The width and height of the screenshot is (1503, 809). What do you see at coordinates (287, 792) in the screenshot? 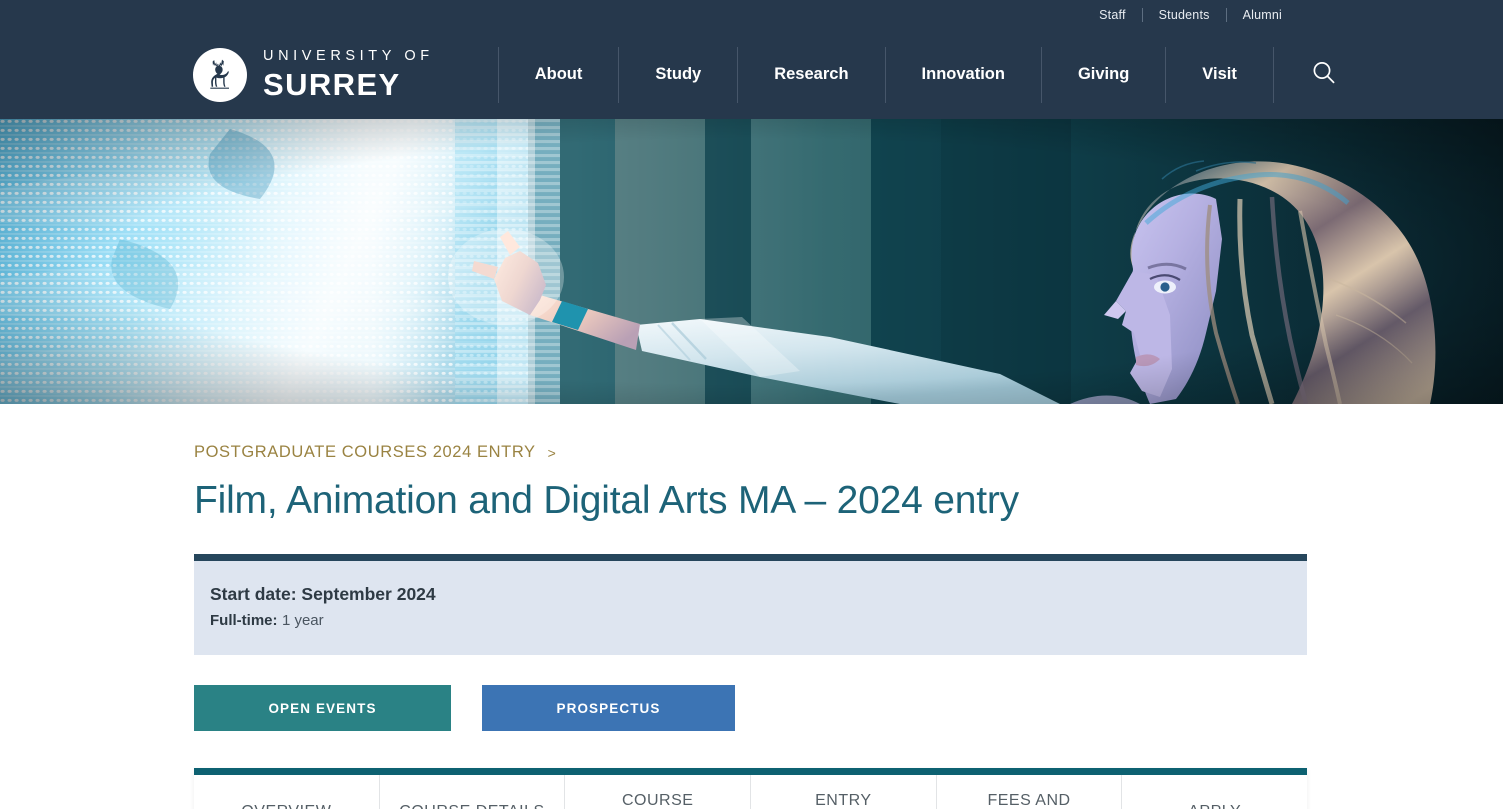
I see `tab-overview: OVERVIEW` at bounding box center [287, 792].